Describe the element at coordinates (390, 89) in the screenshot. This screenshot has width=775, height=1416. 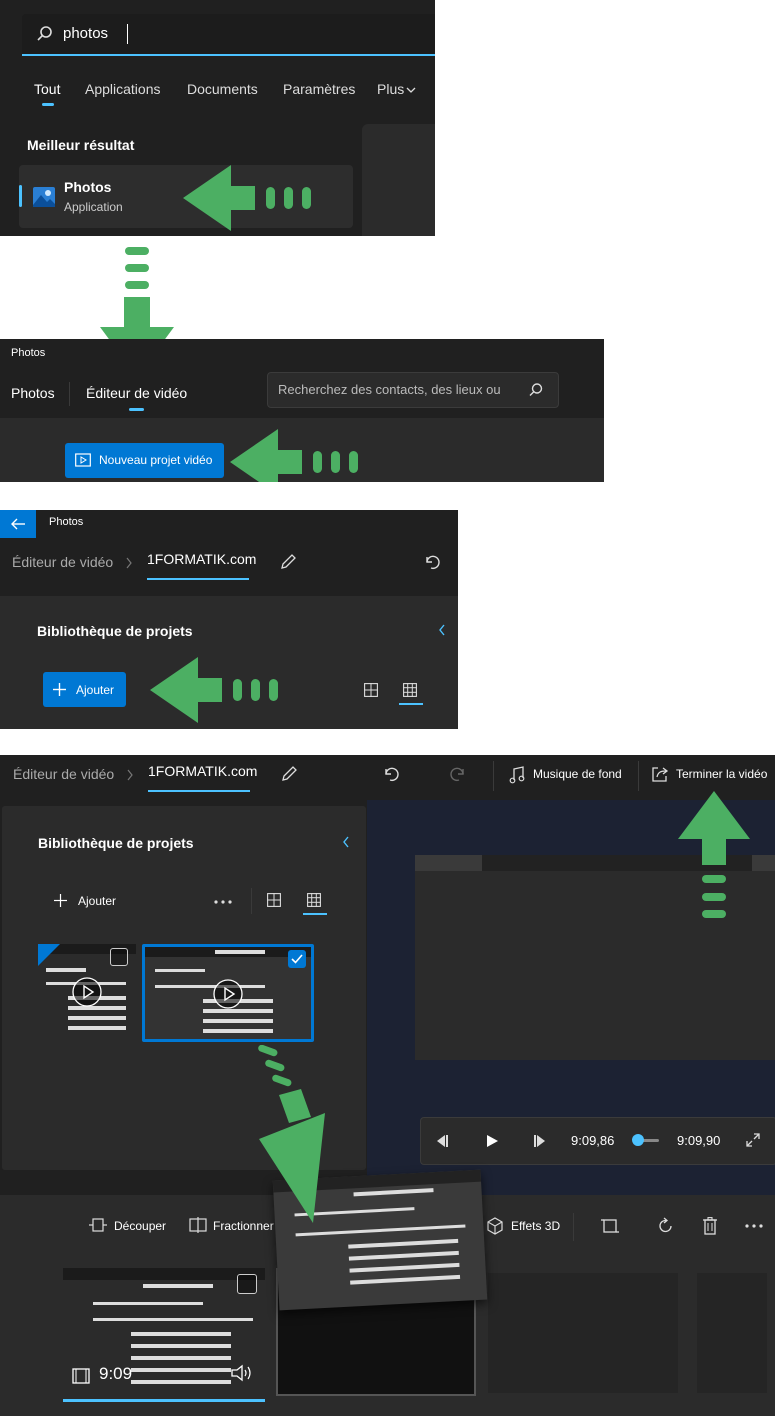
I see `tab-more: Plus` at that location.